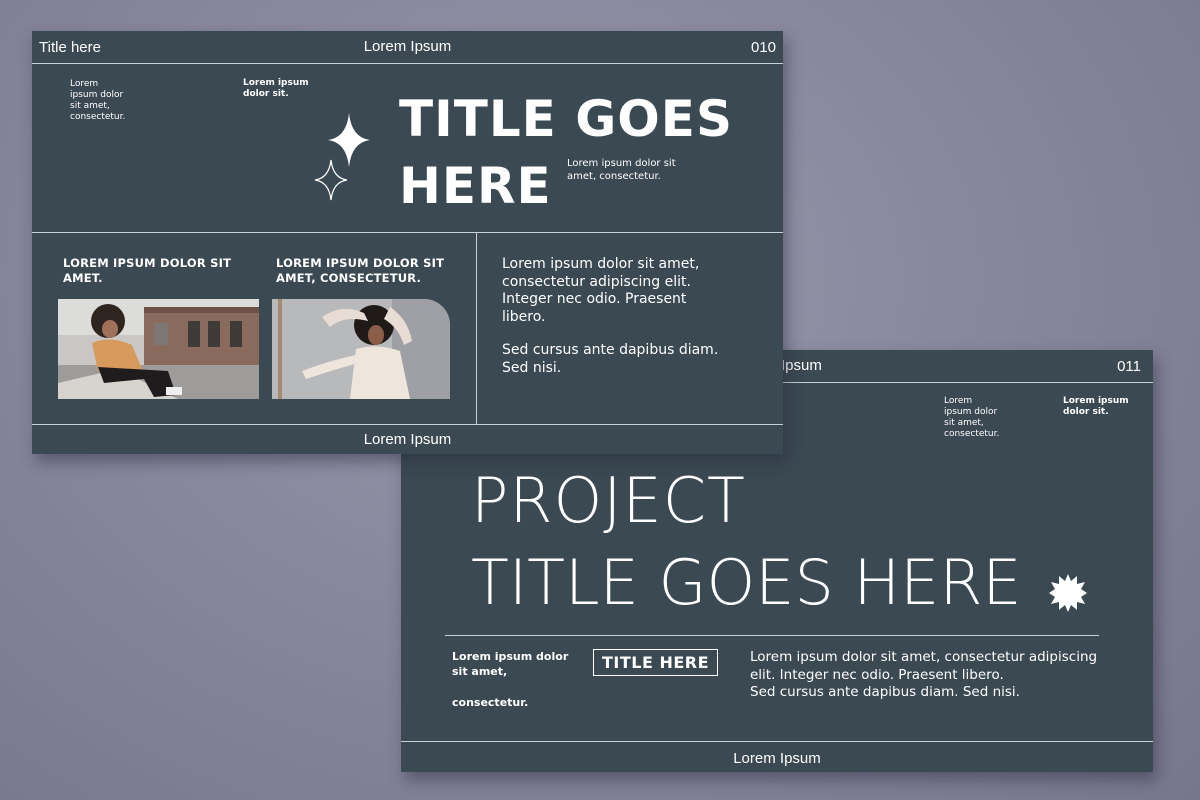  Describe the element at coordinates (331, 180) in the screenshot. I see `four-point-star-outline-icon` at that location.